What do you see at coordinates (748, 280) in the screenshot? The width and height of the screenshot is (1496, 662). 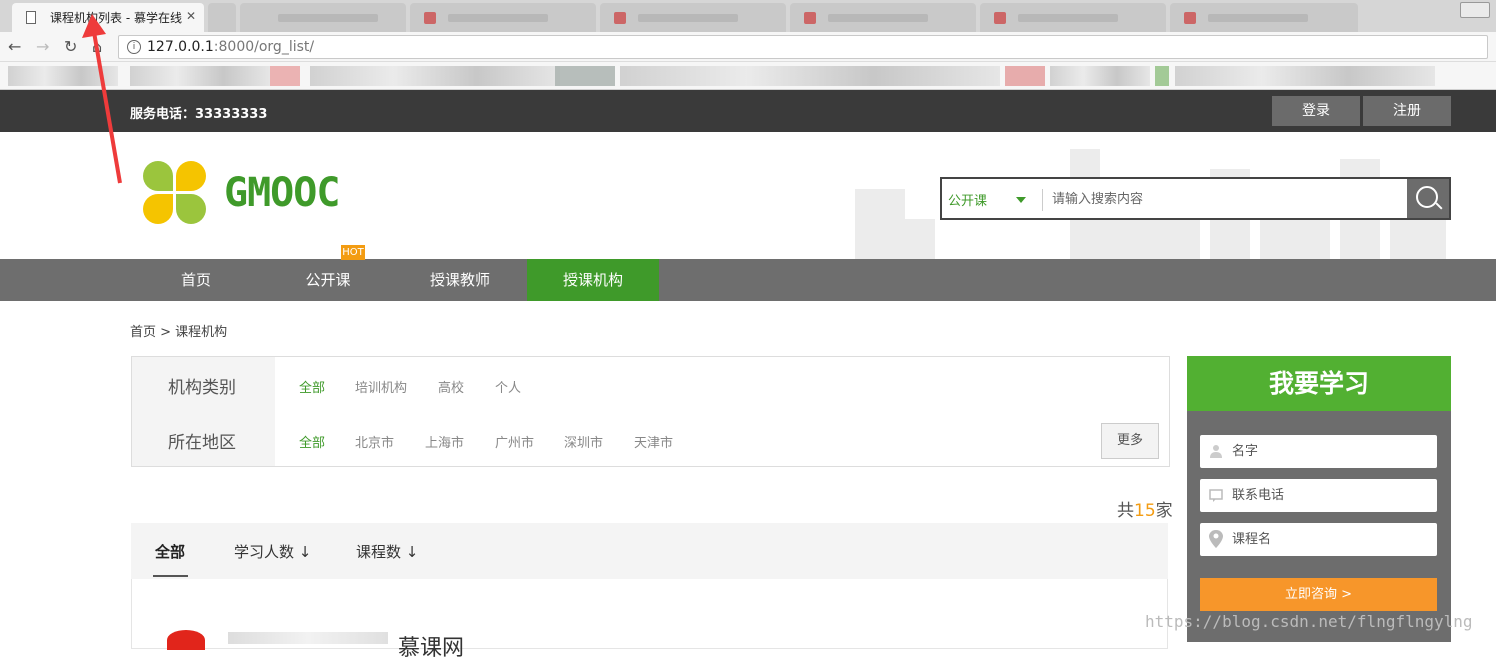 I see `main-nav: 首页 公开课 授课教师 授课机构` at bounding box center [748, 280].